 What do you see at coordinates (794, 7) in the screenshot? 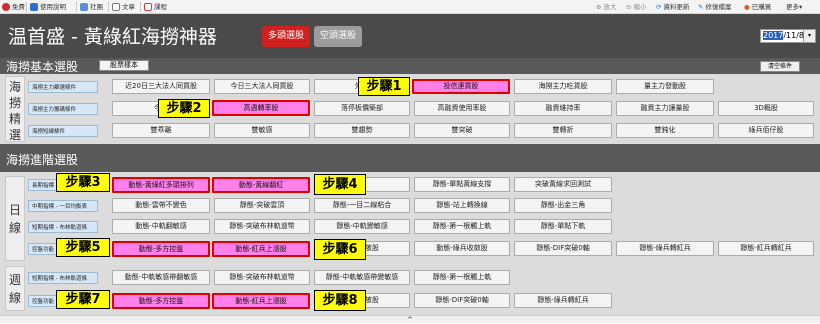
I see `toolbar-more-button: 更多▾` at bounding box center [794, 7].